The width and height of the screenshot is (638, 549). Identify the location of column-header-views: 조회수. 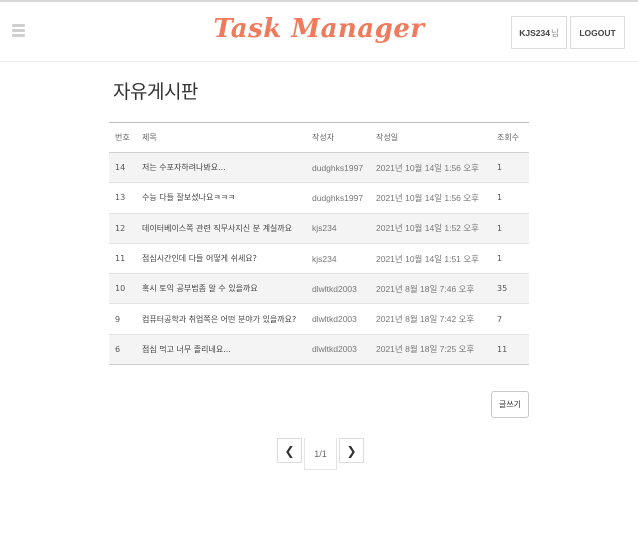
(510, 137).